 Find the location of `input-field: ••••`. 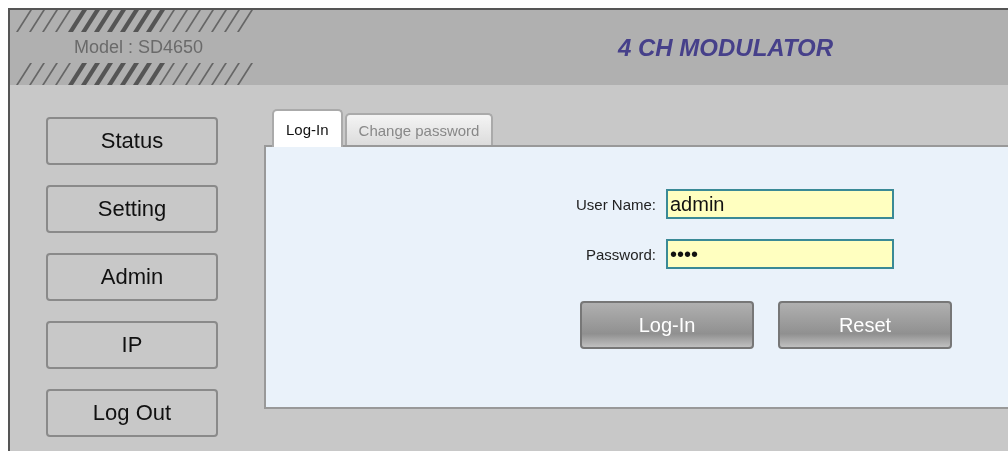

input-field: •••• is located at coordinates (780, 254).